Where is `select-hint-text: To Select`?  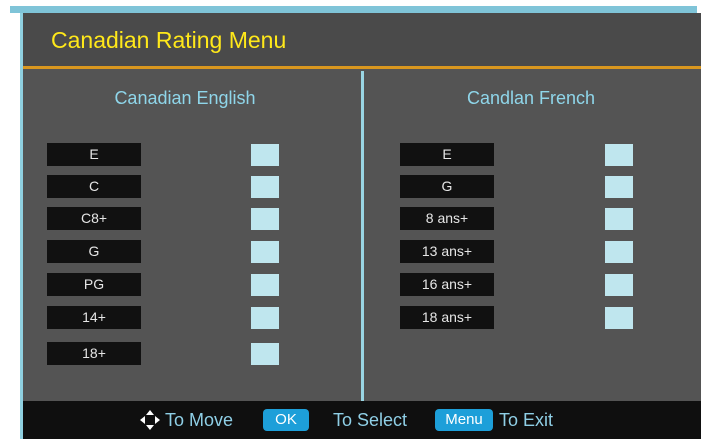 select-hint-text: To Select is located at coordinates (370, 420).